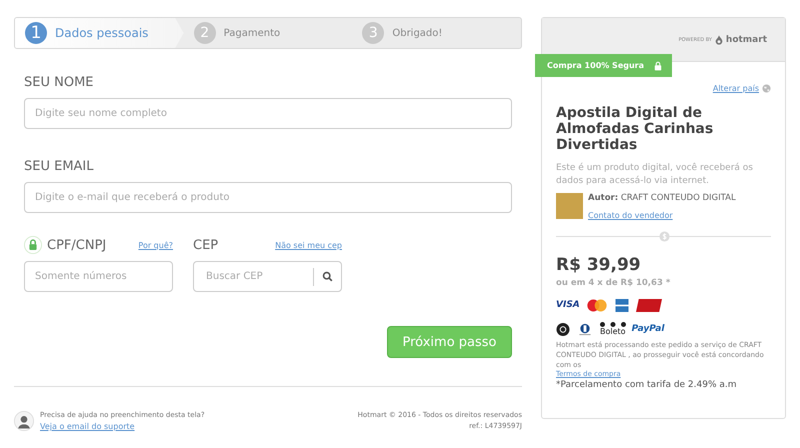 The image size is (800, 448). I want to click on step-tab: 1 Dados pessoais, so click(99, 33).